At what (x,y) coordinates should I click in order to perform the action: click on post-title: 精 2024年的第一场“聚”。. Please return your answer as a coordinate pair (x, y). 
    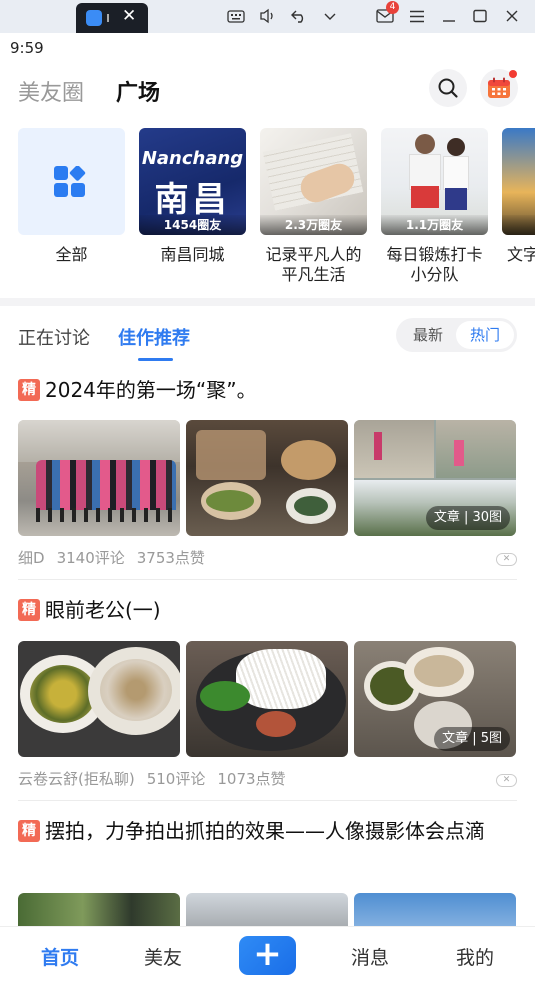
    Looking at the image, I should click on (268, 390).